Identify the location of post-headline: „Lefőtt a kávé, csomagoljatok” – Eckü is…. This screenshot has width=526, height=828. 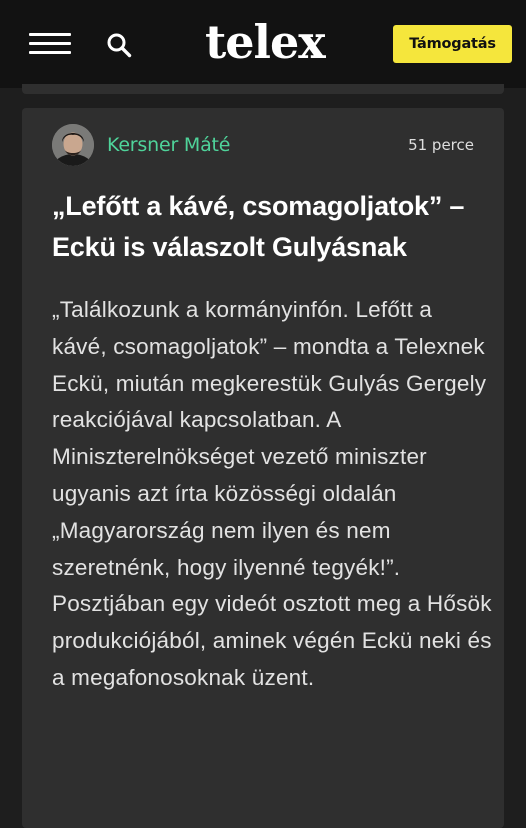
(258, 226).